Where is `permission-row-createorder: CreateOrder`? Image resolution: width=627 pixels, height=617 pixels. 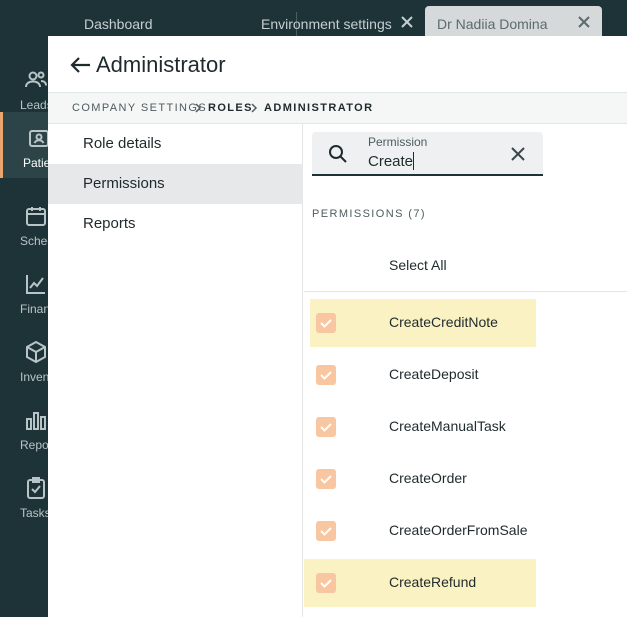 permission-row-createorder: CreateOrder is located at coordinates (423, 479).